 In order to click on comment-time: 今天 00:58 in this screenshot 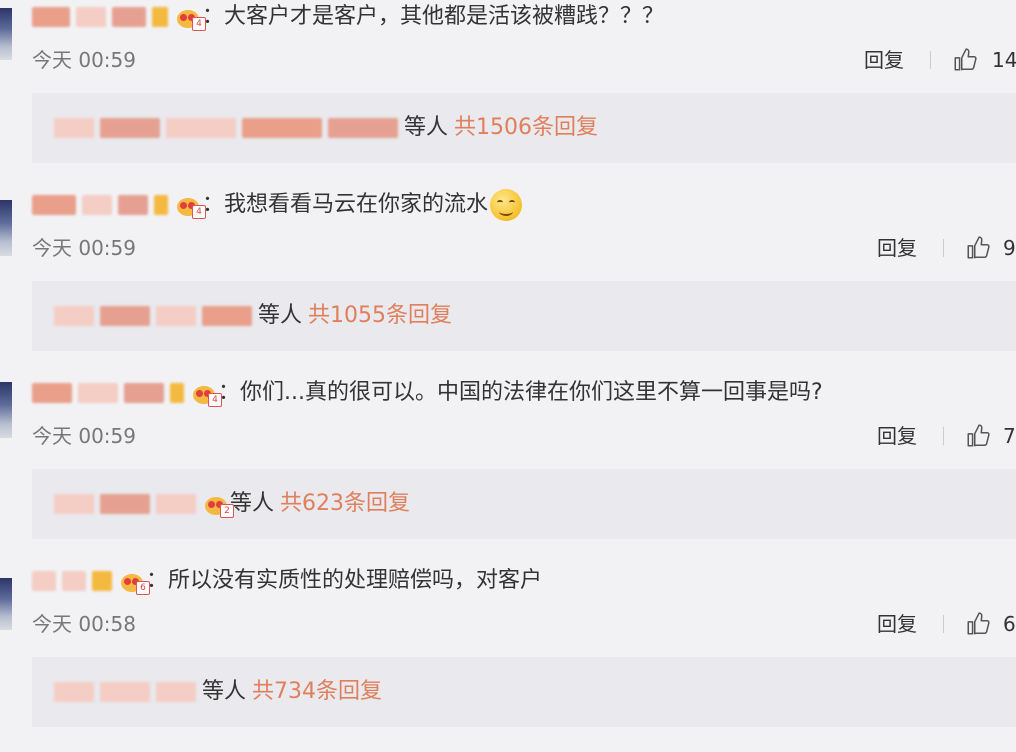, I will do `click(84, 624)`.